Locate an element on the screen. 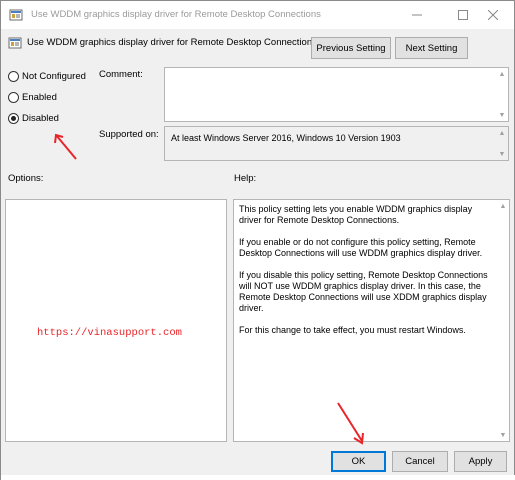 The height and width of the screenshot is (480, 515). minimize-icon is located at coordinates (417, 15).